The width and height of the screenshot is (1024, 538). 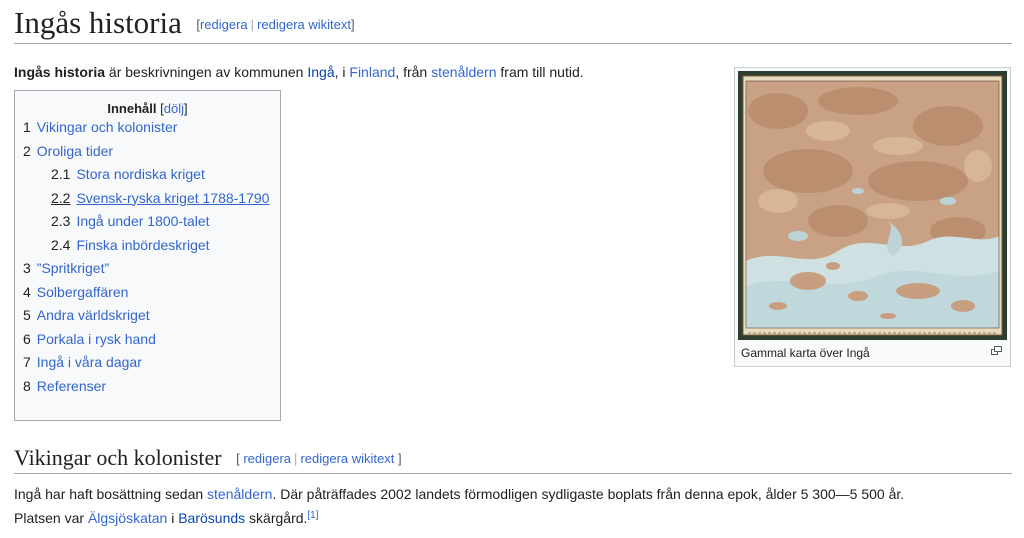 I want to click on toc-item: 2.3 Ingå under 1800-talet, so click(x=147, y=222).